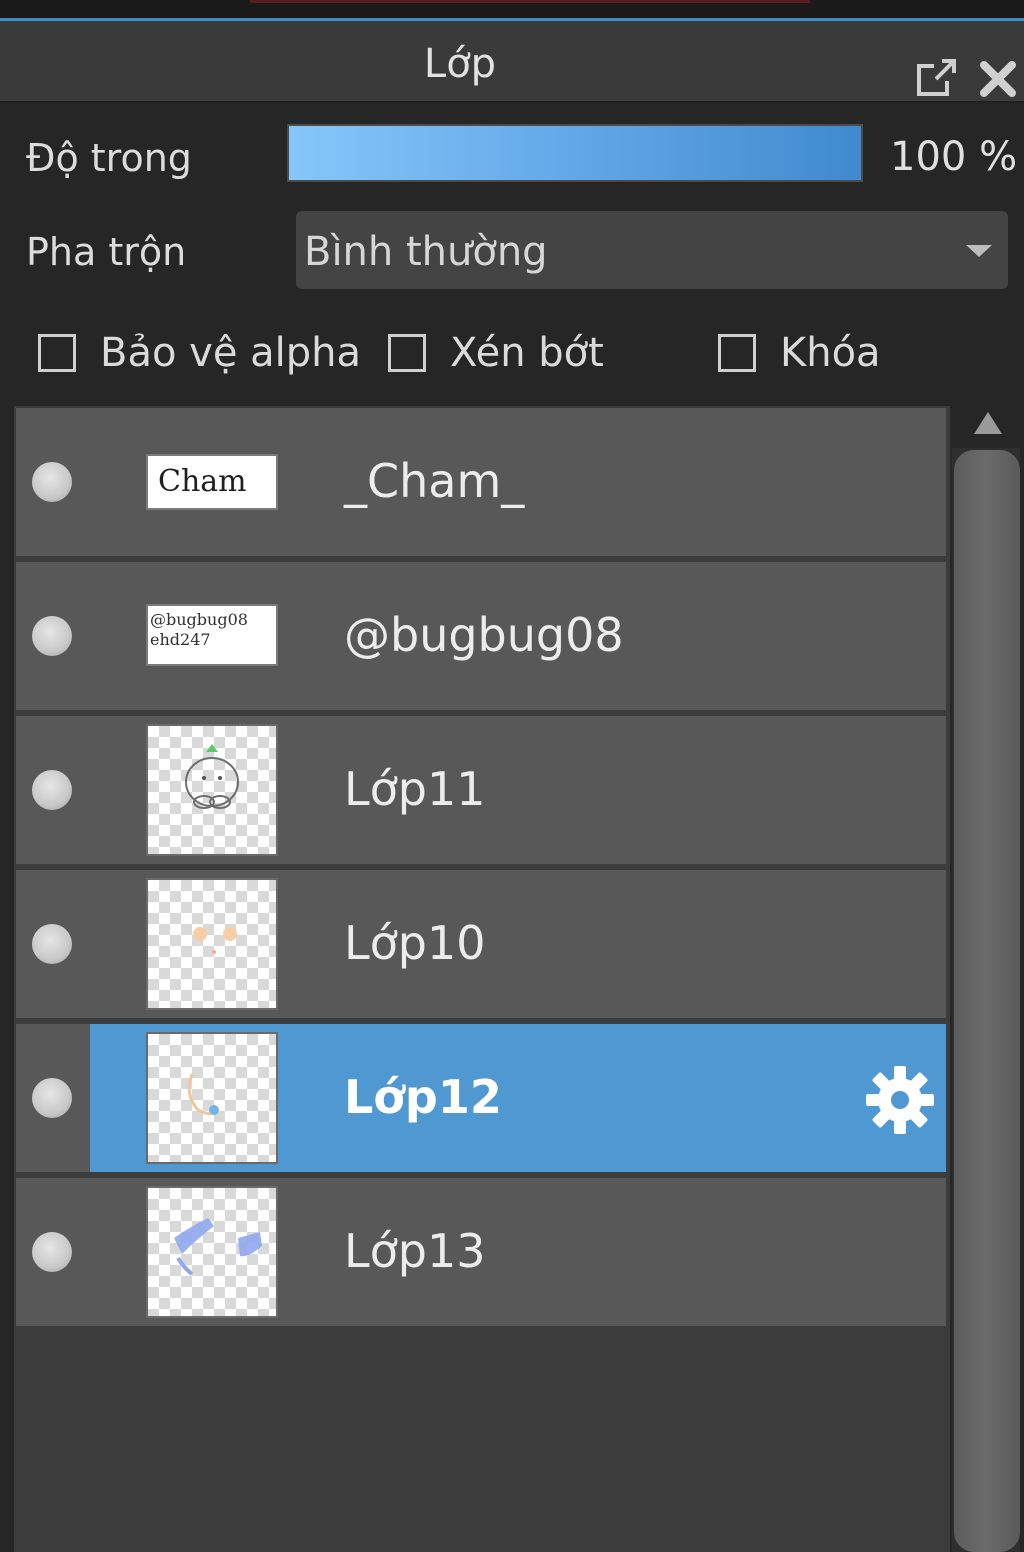 Image resolution: width=1024 pixels, height=1552 pixels. Describe the element at coordinates (202, 481) in the screenshot. I see `thumbnail-text: Cham` at that location.